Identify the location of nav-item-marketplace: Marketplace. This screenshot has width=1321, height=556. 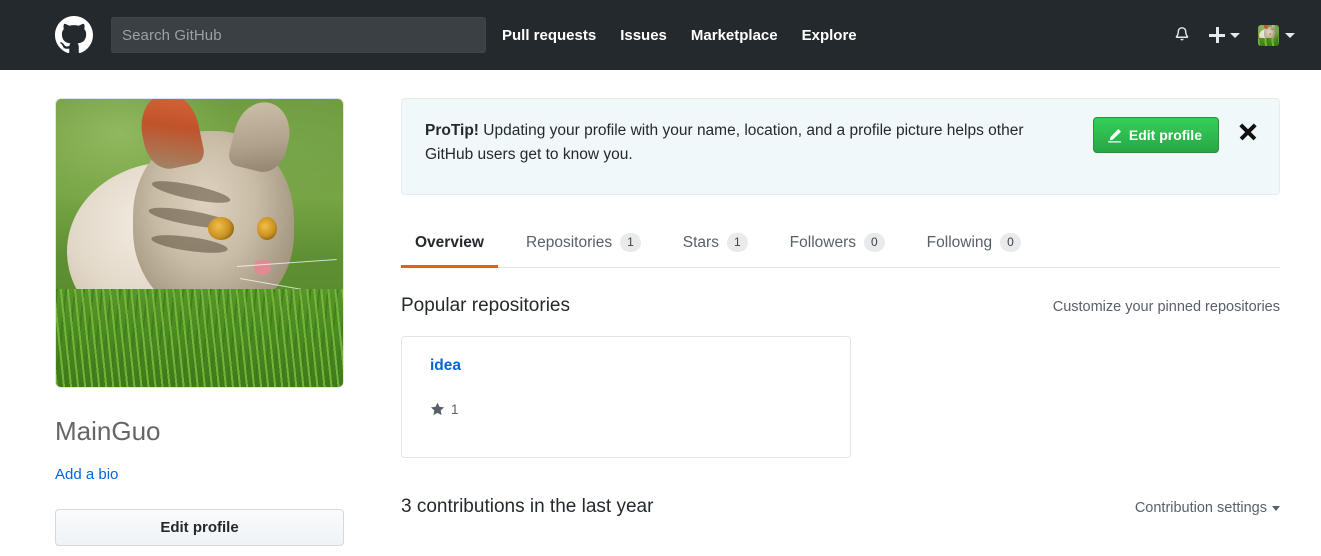
(734, 35).